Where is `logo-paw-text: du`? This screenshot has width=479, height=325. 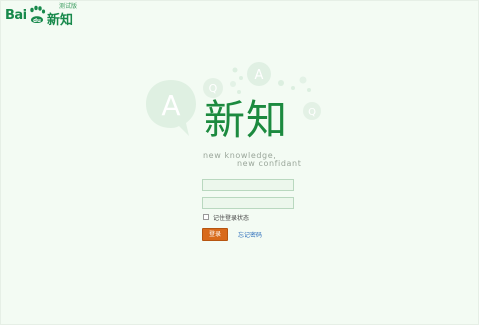 logo-paw-text: du is located at coordinates (37, 21).